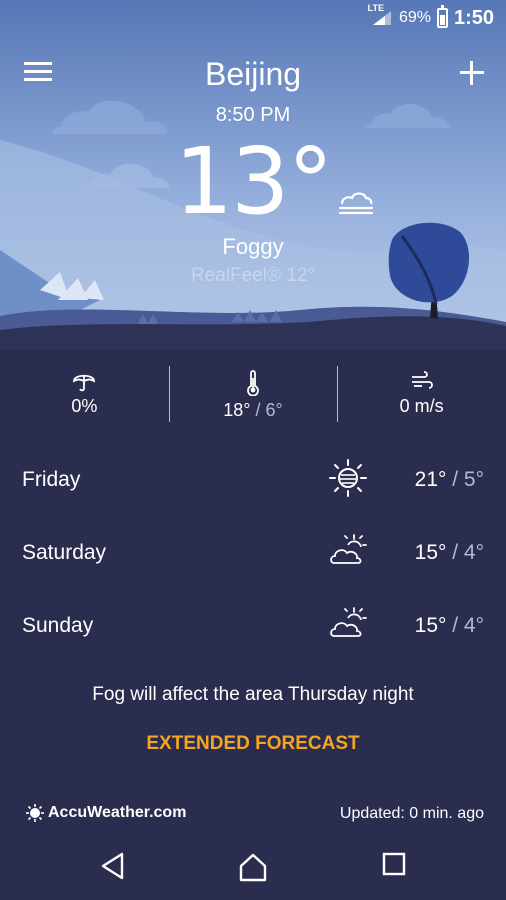 Image resolution: width=506 pixels, height=900 pixels. Describe the element at coordinates (106, 813) in the screenshot. I see `accuweather-logo: AccuWeather.com` at that location.